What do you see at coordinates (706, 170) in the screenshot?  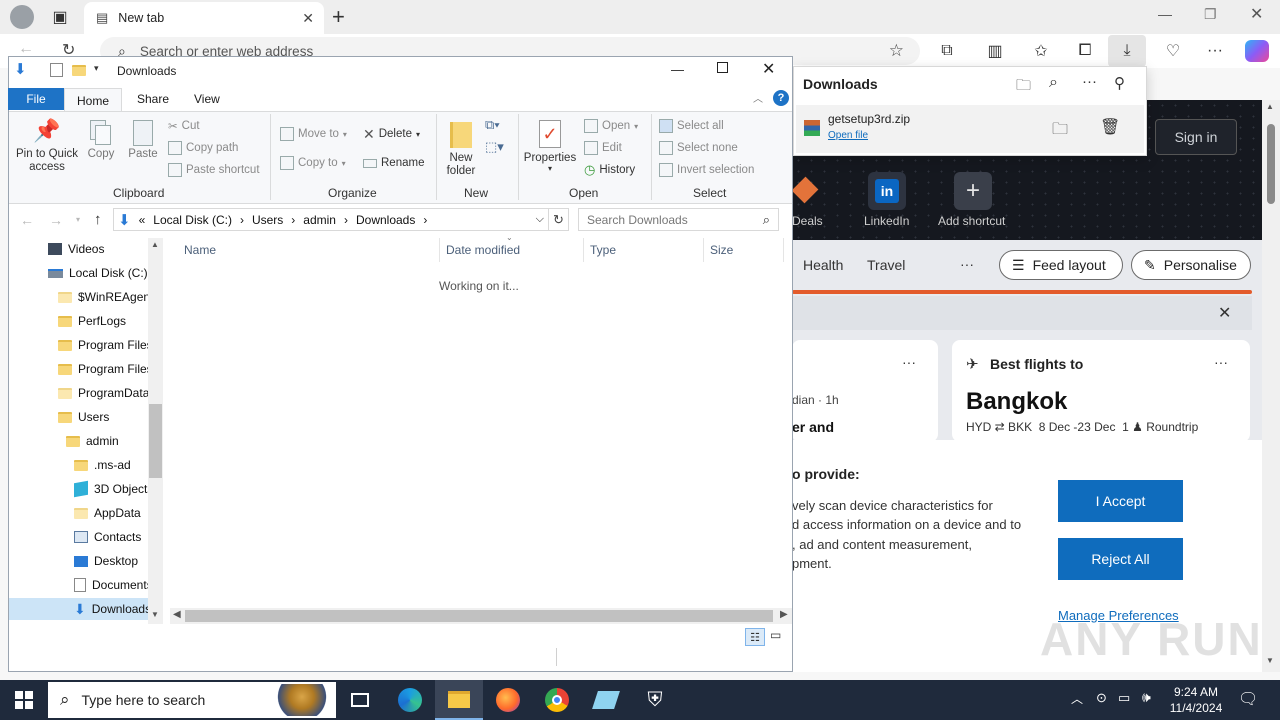 I see `invert-selection-button: Invert selection` at bounding box center [706, 170].